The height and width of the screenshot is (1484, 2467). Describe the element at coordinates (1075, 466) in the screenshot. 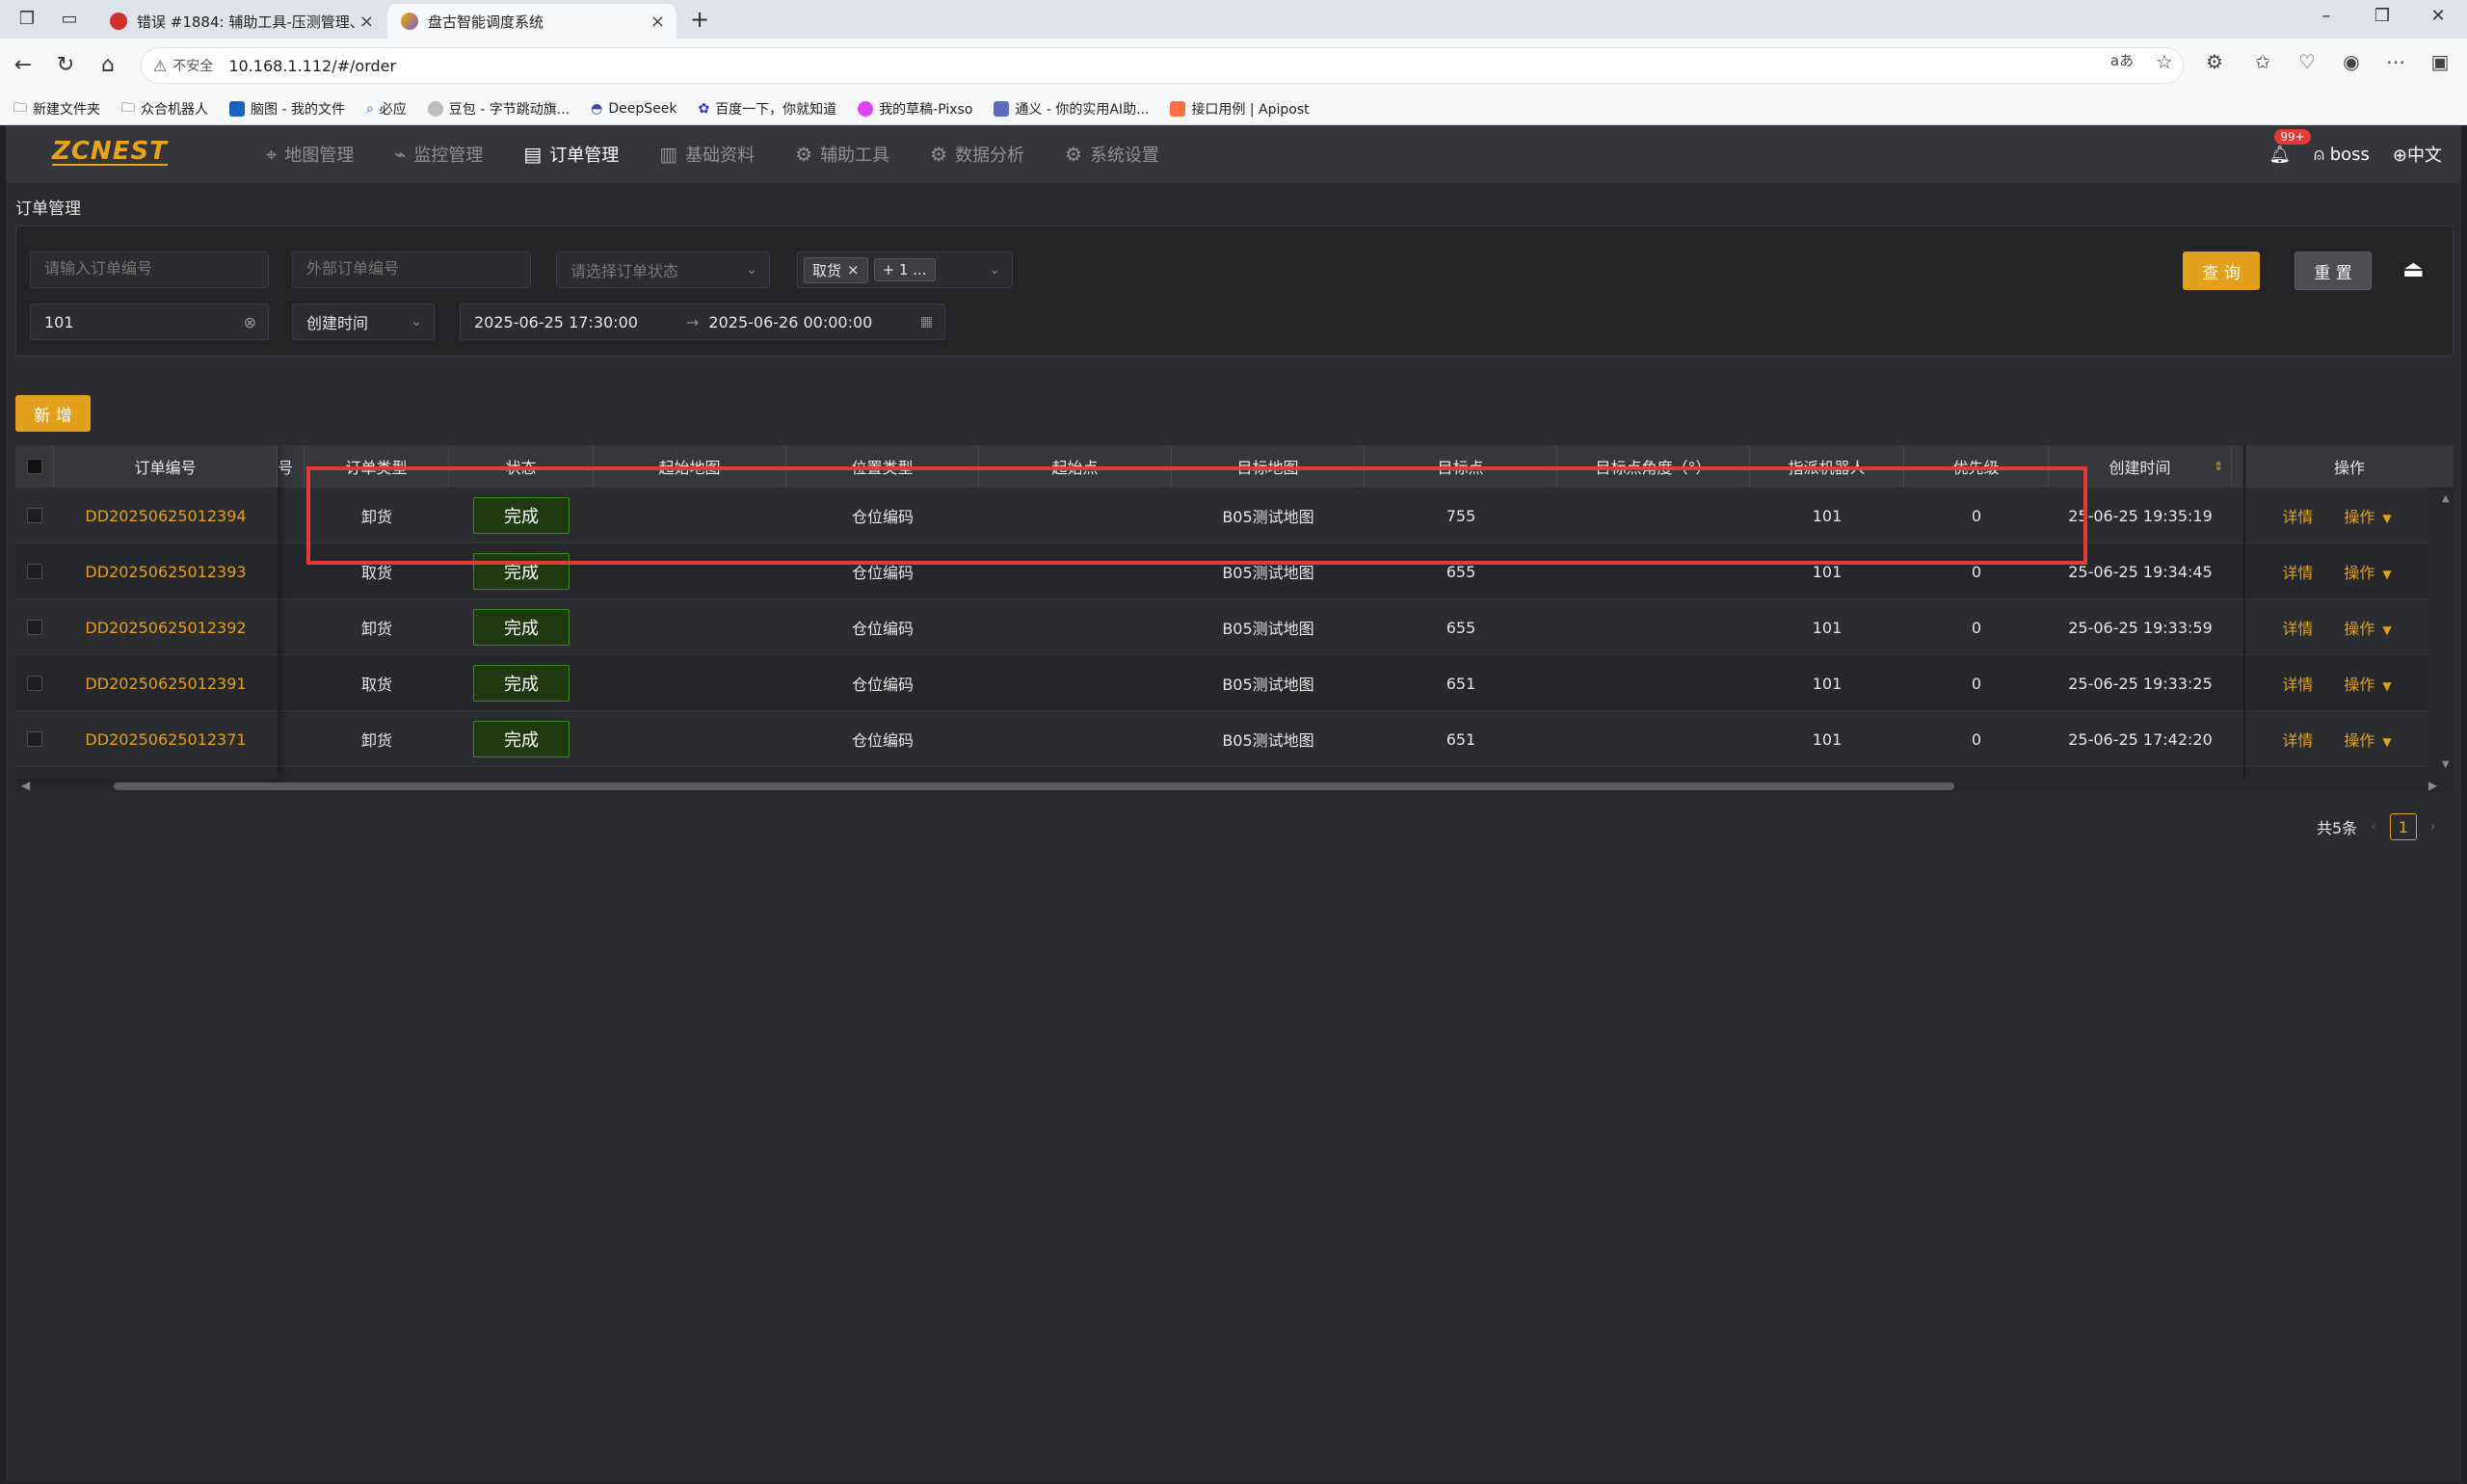

I see `col-start-point: 起始点` at that location.